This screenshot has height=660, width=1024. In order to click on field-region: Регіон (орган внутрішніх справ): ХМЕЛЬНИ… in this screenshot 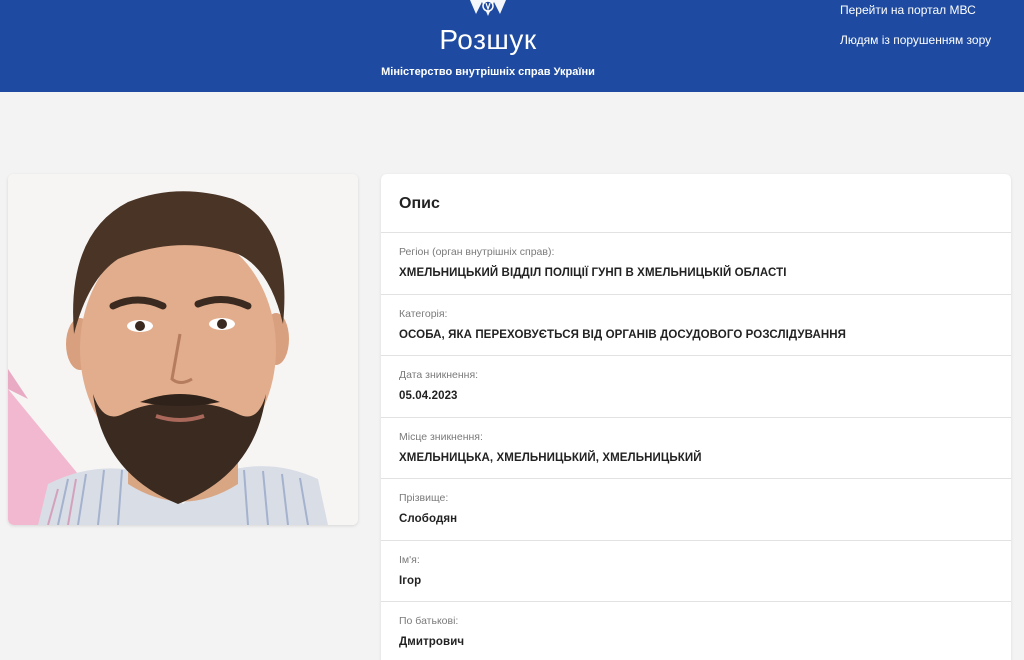, I will do `click(696, 264)`.